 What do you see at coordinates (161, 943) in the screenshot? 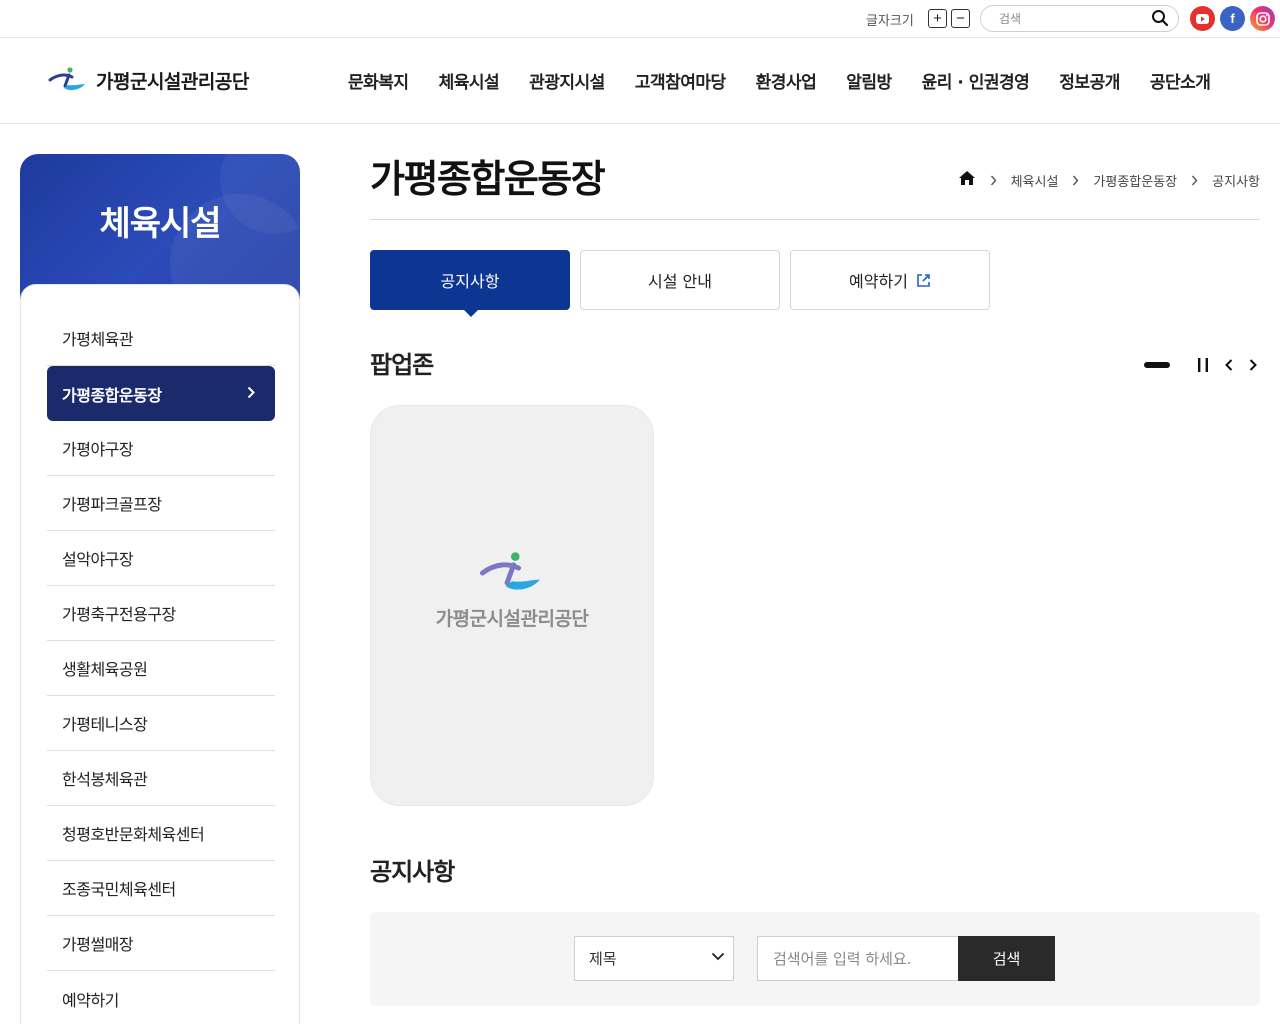
I see `sidebar-item-sled: 가평썰매장` at bounding box center [161, 943].